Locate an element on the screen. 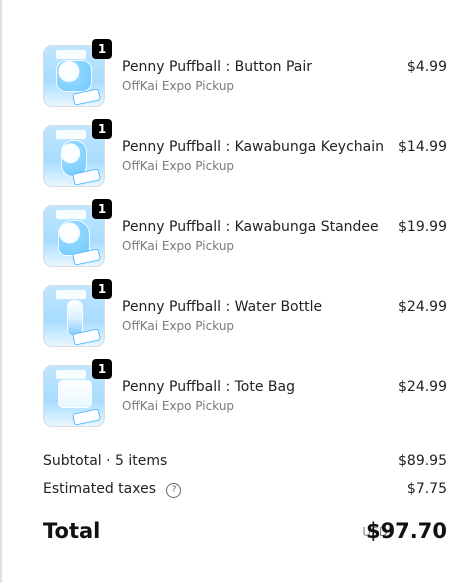  estimated-taxes-label: Estimated taxes is located at coordinates (100, 489).